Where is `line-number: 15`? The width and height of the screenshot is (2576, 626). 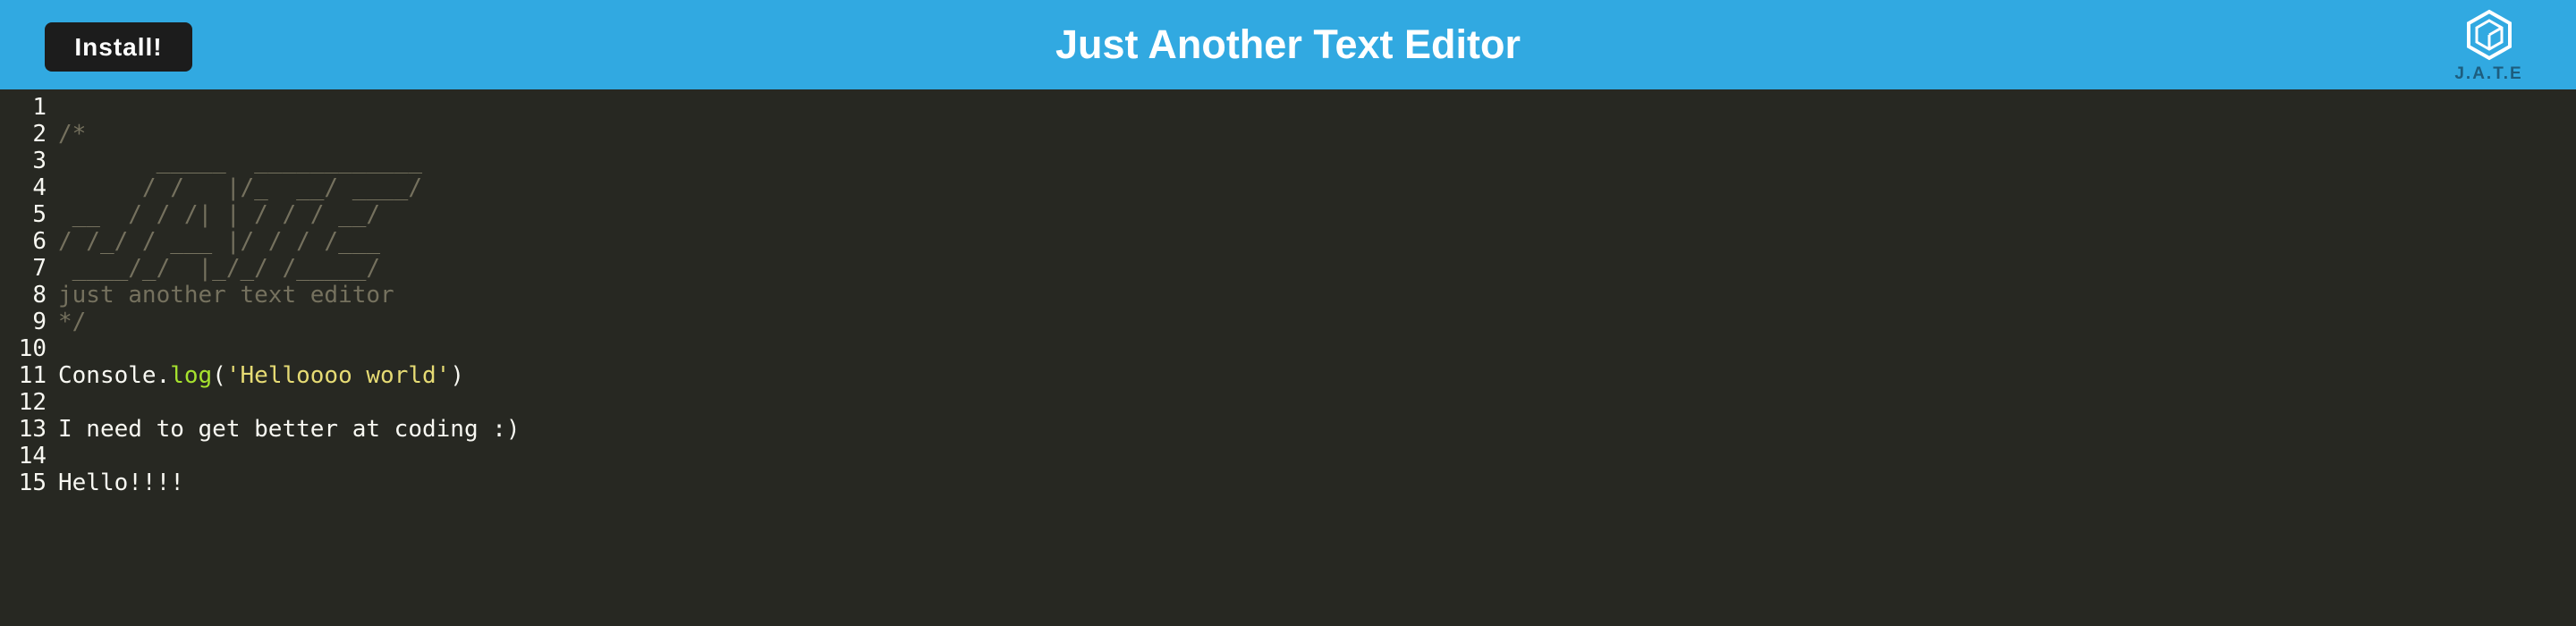
line-number: 15 is located at coordinates (32, 483).